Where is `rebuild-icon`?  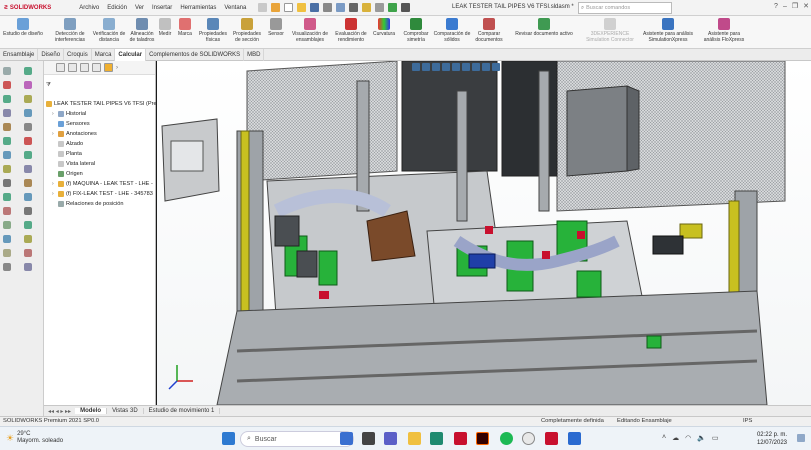 rebuild-icon is located at coordinates (367, 7).